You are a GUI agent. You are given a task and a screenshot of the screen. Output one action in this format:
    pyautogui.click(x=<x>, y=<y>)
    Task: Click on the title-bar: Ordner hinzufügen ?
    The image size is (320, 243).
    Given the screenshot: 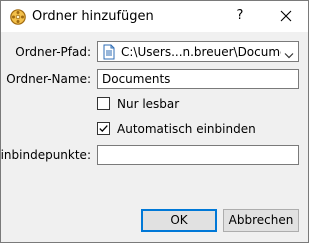 What is the action you would take?
    pyautogui.click(x=154, y=16)
    